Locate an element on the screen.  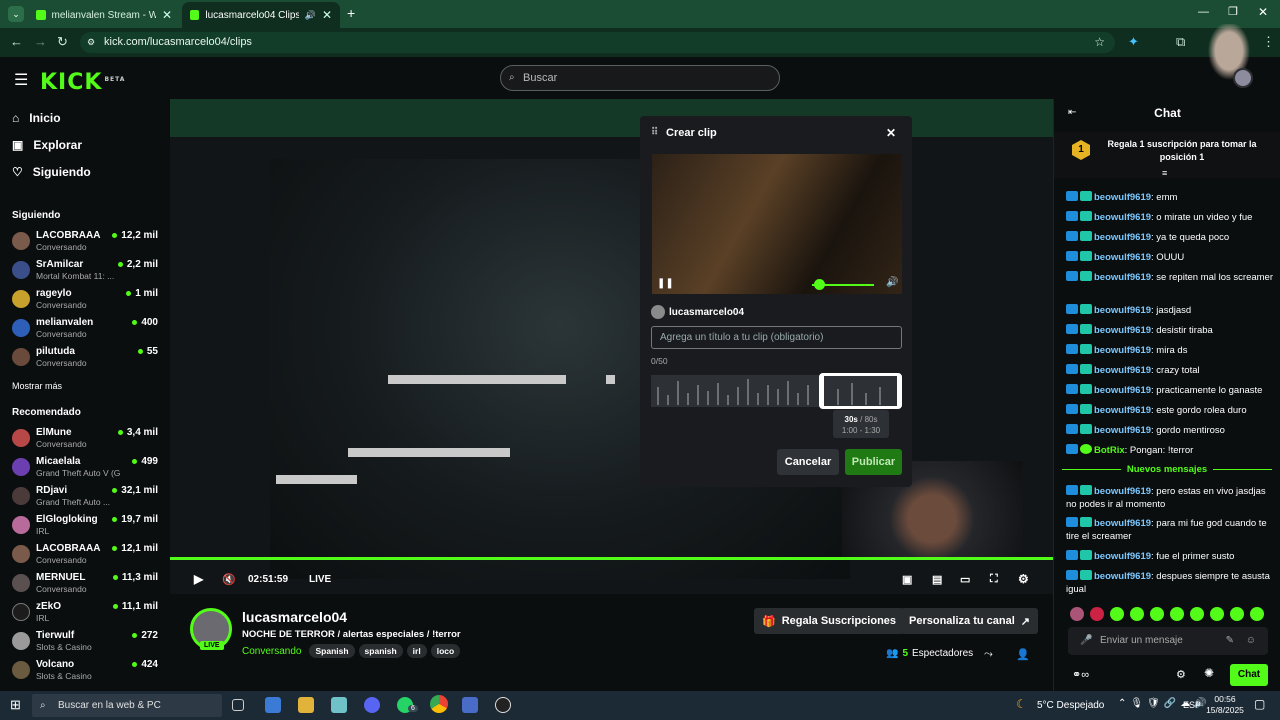
stream-tag: spanish is located at coordinates (380, 651).